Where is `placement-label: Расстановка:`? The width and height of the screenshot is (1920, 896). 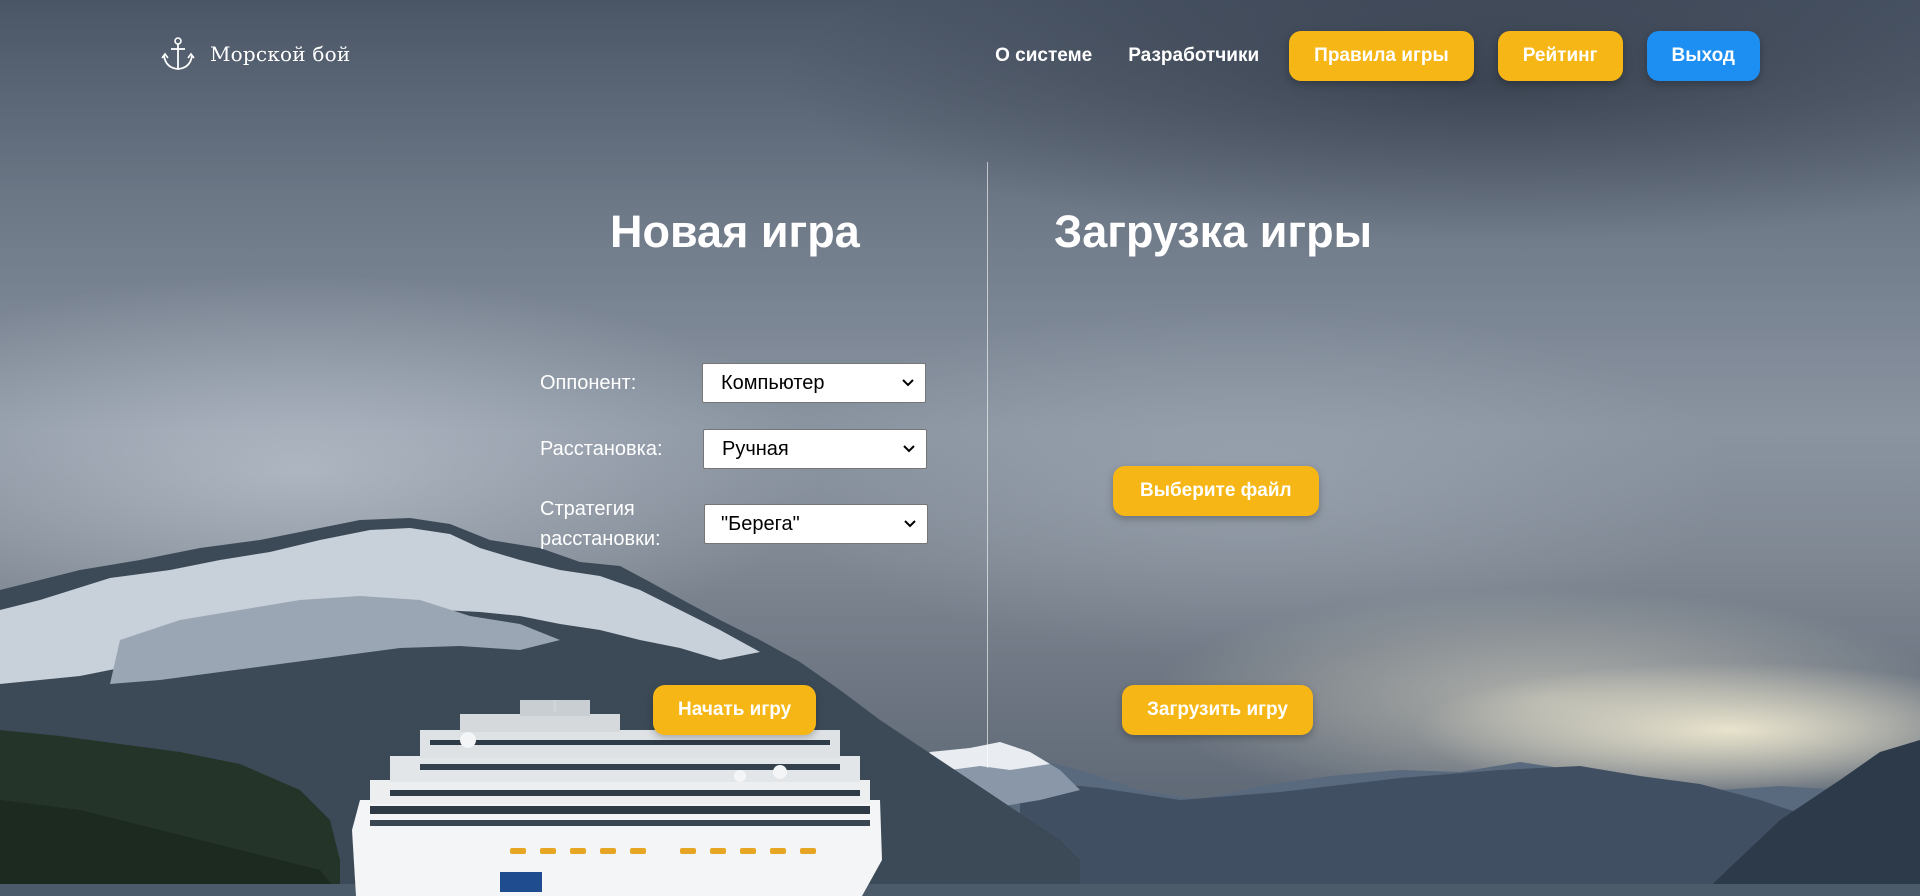 placement-label: Расстановка: is located at coordinates (601, 449).